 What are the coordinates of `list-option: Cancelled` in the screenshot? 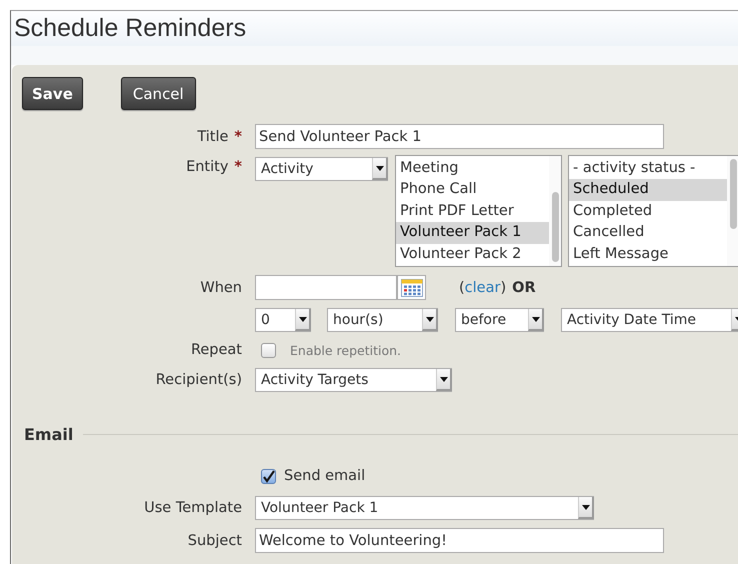 It's located at (648, 233).